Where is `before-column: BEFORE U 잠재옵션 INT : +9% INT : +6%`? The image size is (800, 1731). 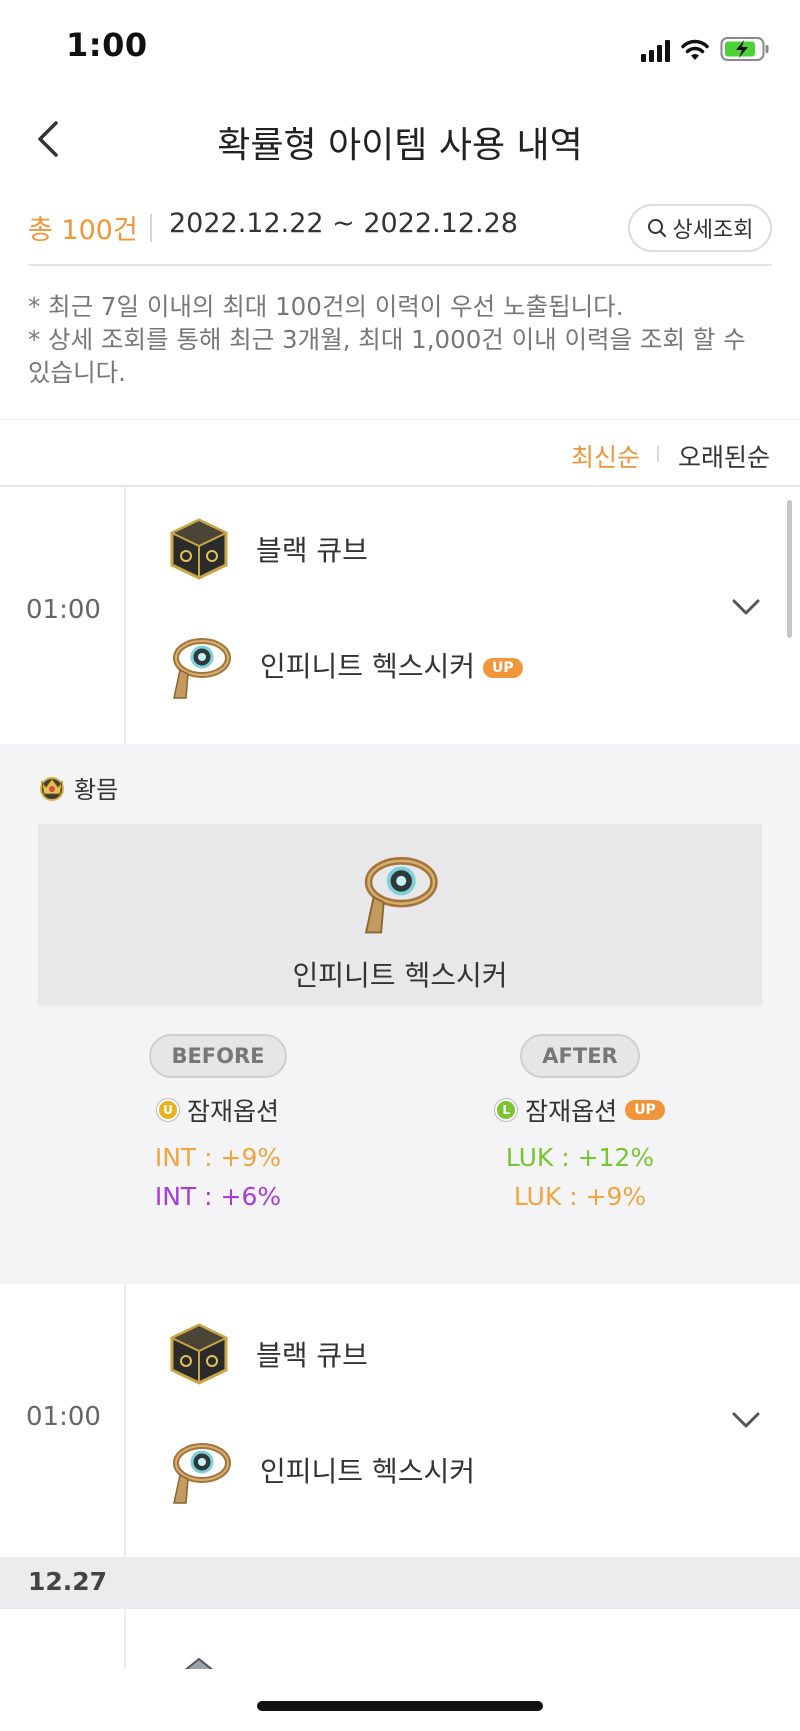 before-column: BEFORE U 잠재옵션 INT : +9% INT : +6% is located at coordinates (218, 1125).